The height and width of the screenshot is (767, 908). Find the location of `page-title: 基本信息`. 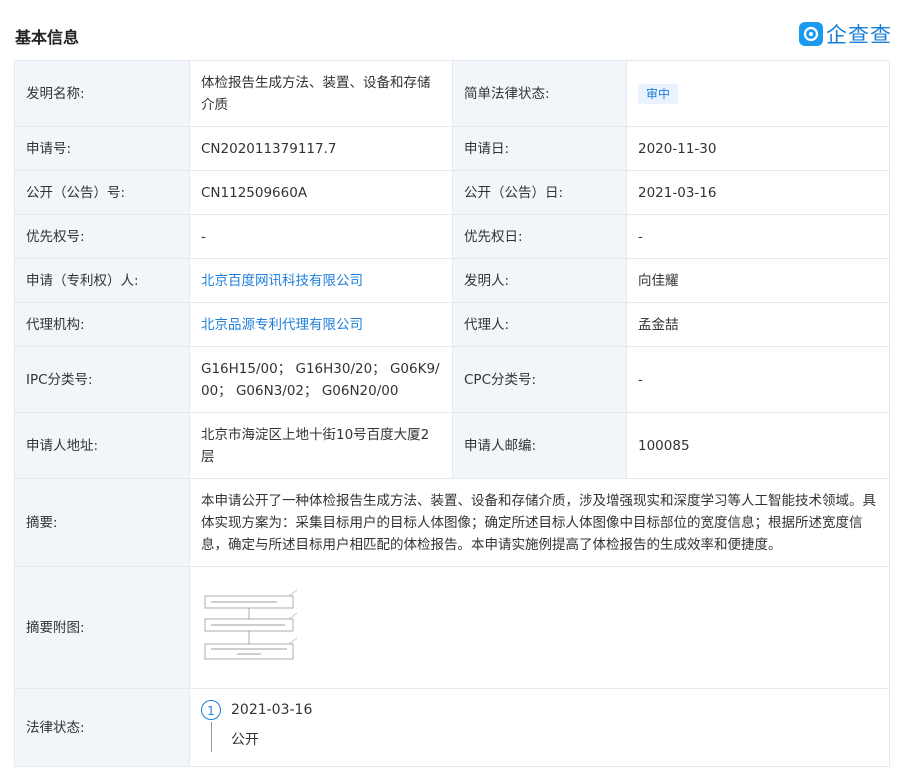

page-title: 基本信息 is located at coordinates (47, 37).